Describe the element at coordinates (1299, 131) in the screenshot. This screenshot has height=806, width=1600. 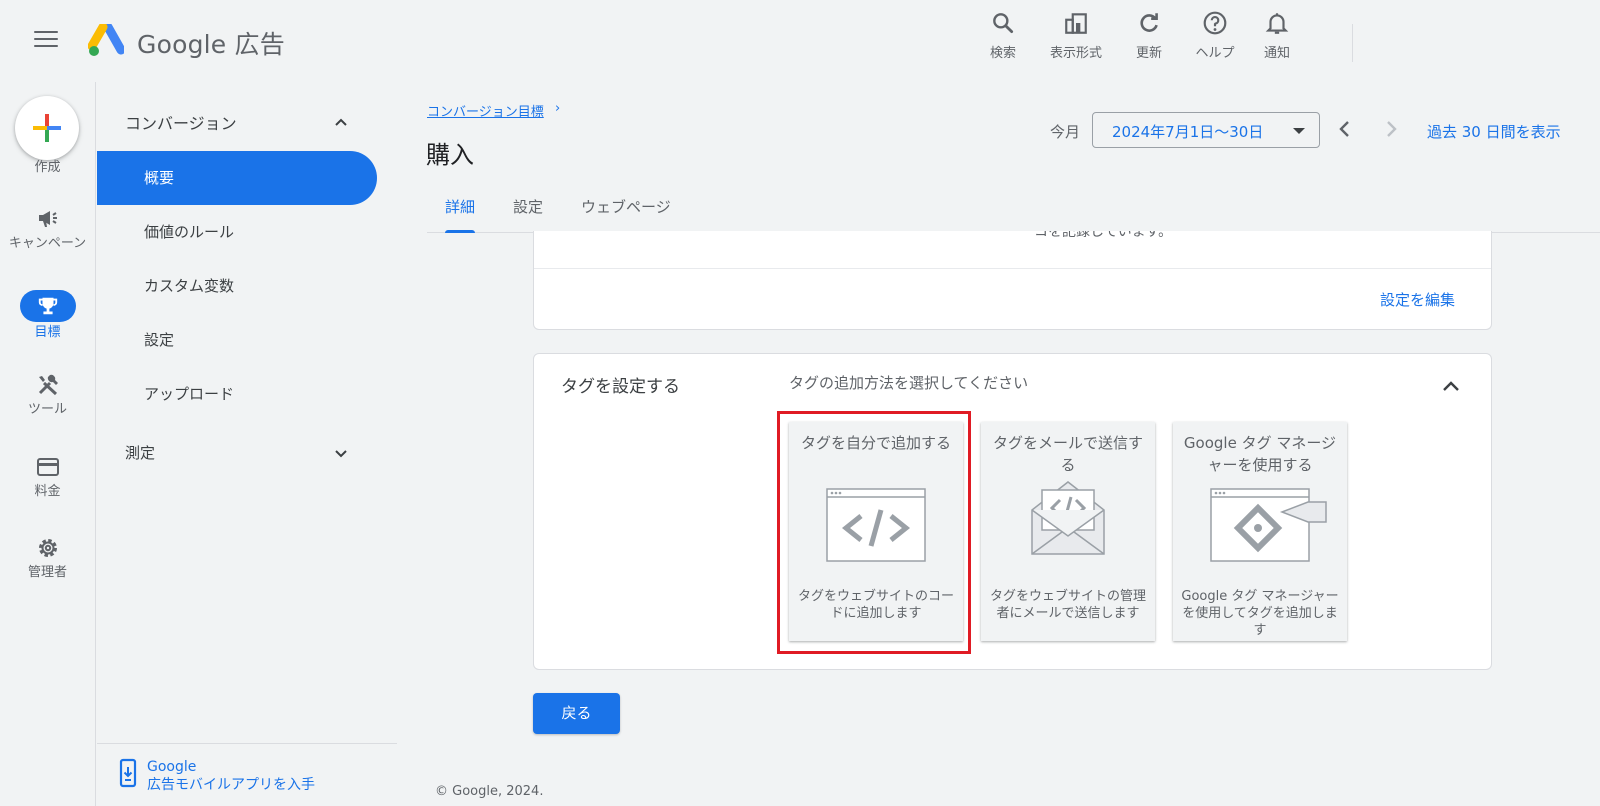
I see `dropdown-arrow-icon` at that location.